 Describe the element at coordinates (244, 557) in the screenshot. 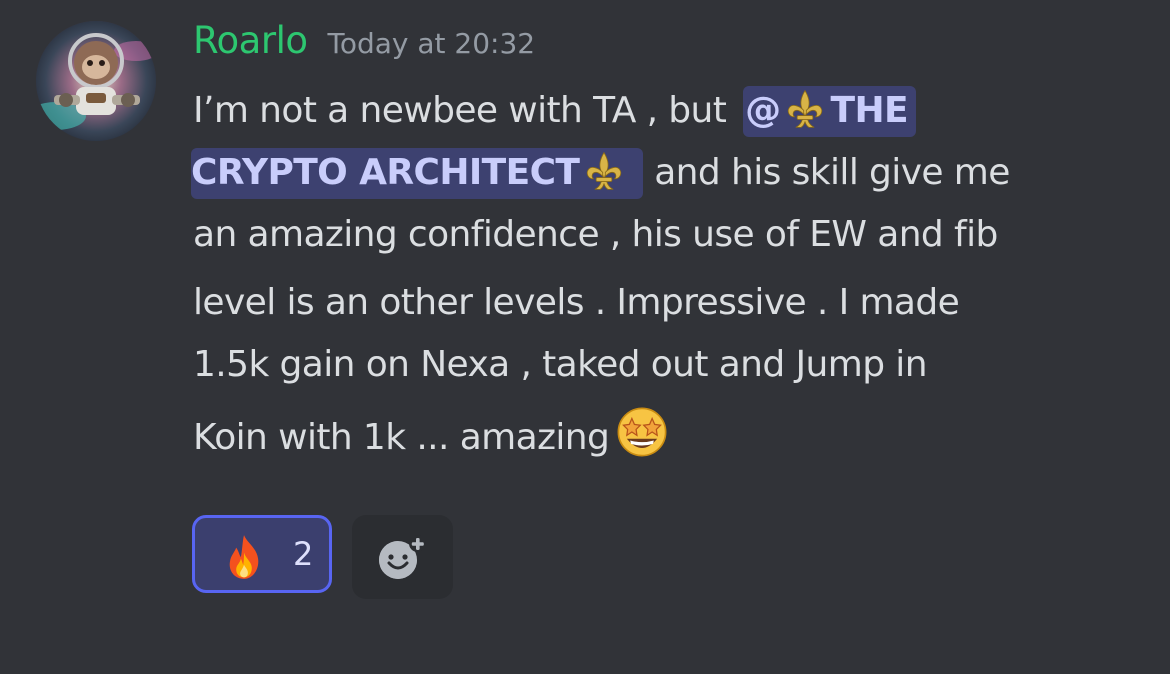

I see `fire-emoji-icon` at that location.